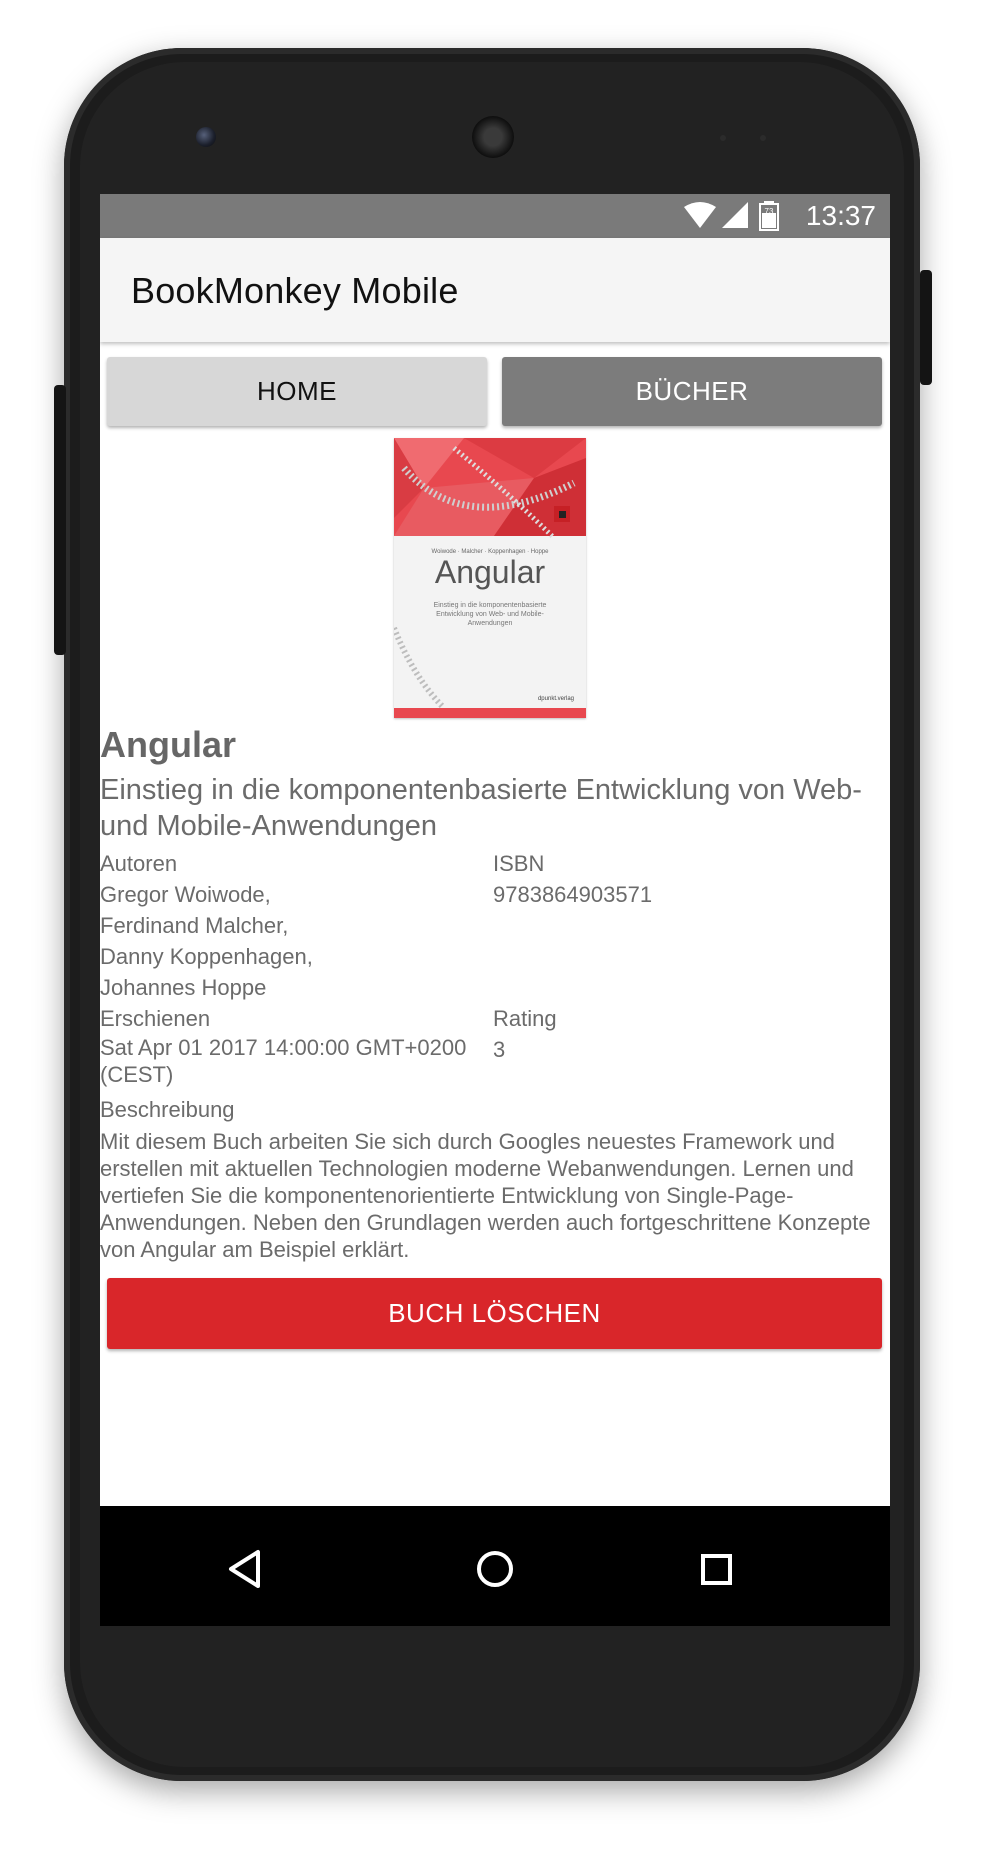 This screenshot has height=1863, width=1001. I want to click on status-icons: 73, so click(731, 216).